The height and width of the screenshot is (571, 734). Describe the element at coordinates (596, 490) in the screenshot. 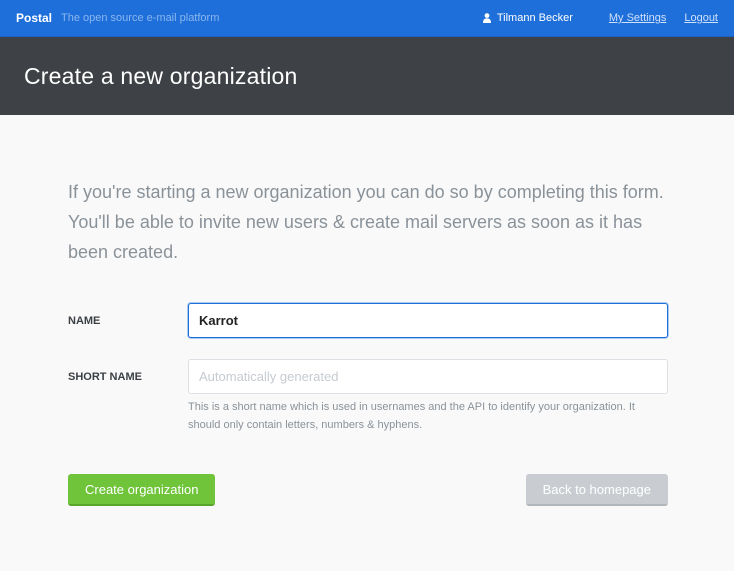

I see `back-to-homepage-button: Back to homepage` at that location.